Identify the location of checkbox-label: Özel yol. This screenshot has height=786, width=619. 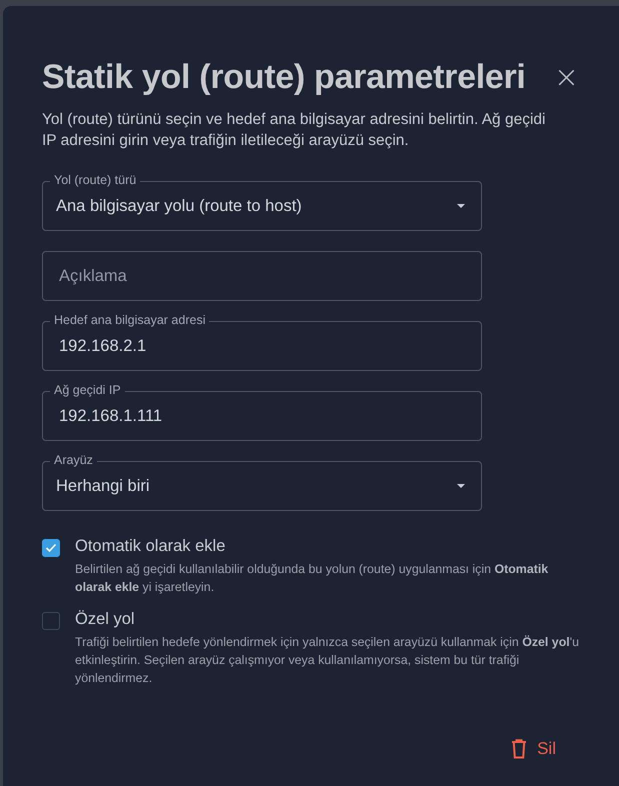
(105, 619).